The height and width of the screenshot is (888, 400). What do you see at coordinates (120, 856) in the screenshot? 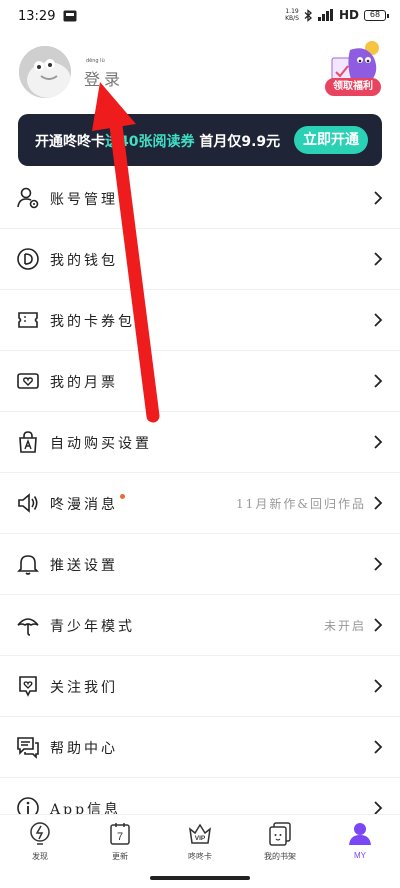
I see `tab-label: 更新` at bounding box center [120, 856].